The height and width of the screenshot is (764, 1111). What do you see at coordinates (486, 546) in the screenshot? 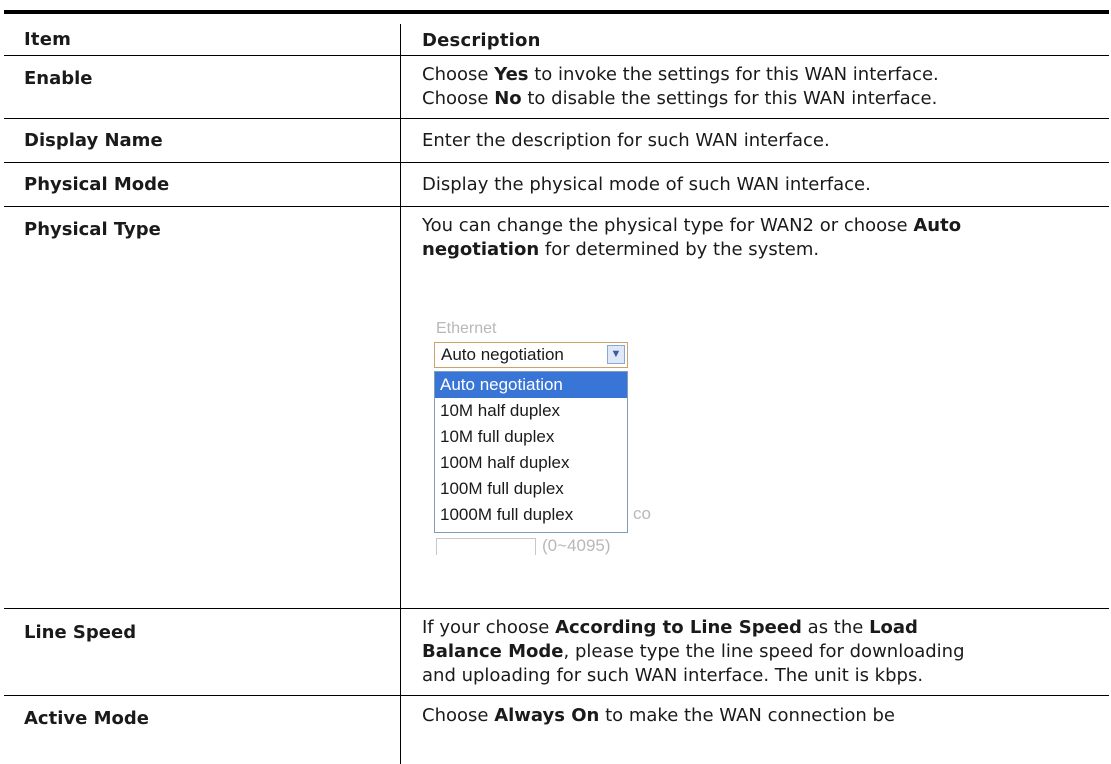
I see `ghost-input-box` at bounding box center [486, 546].